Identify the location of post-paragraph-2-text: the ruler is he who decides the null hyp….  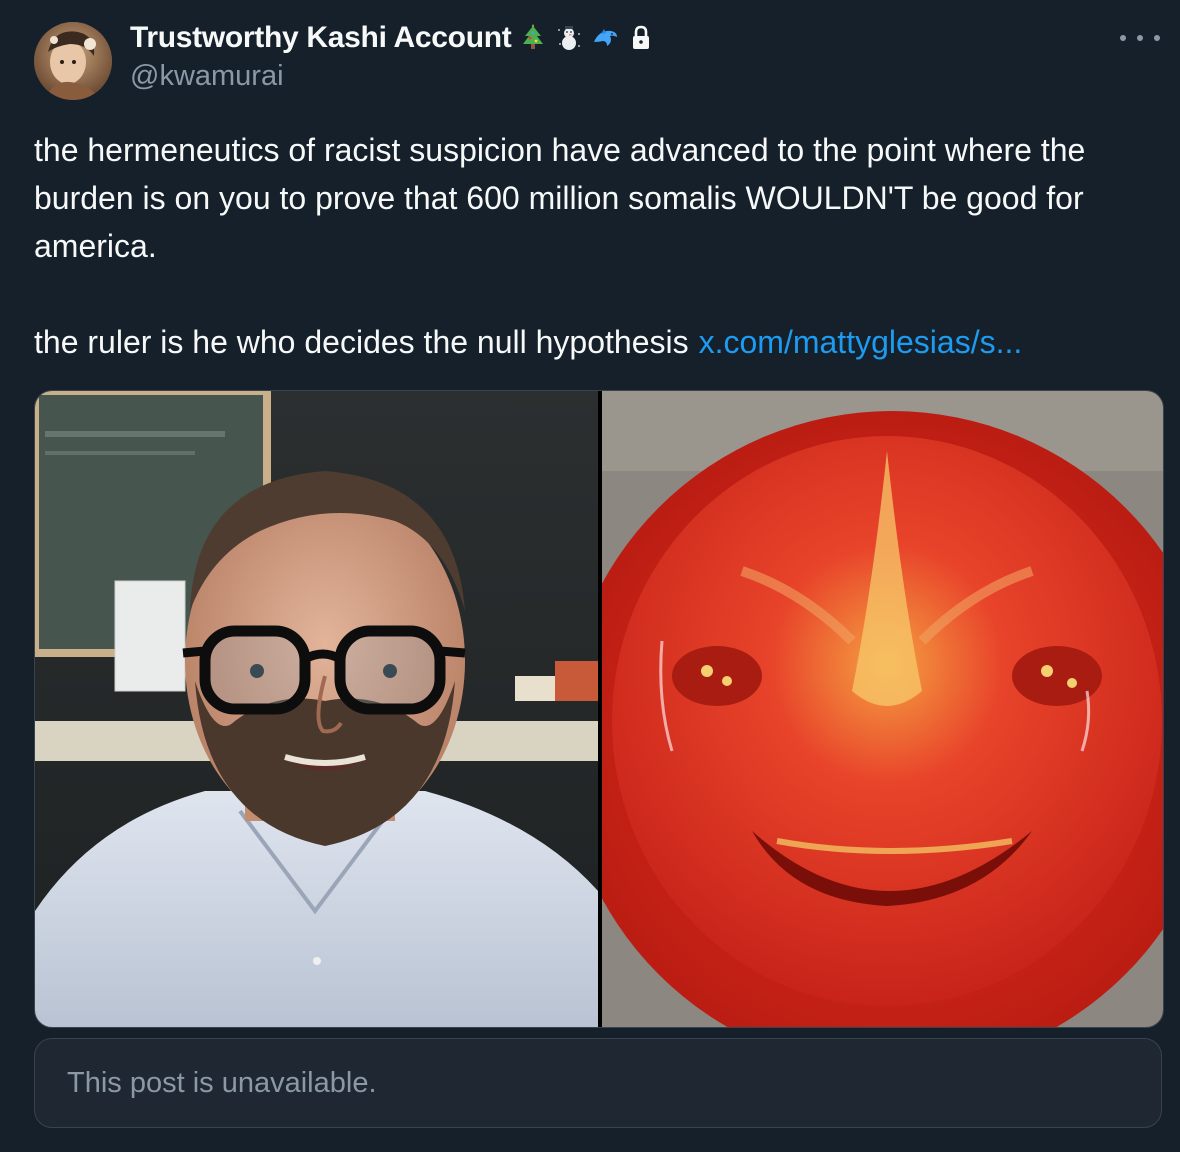
(361, 342).